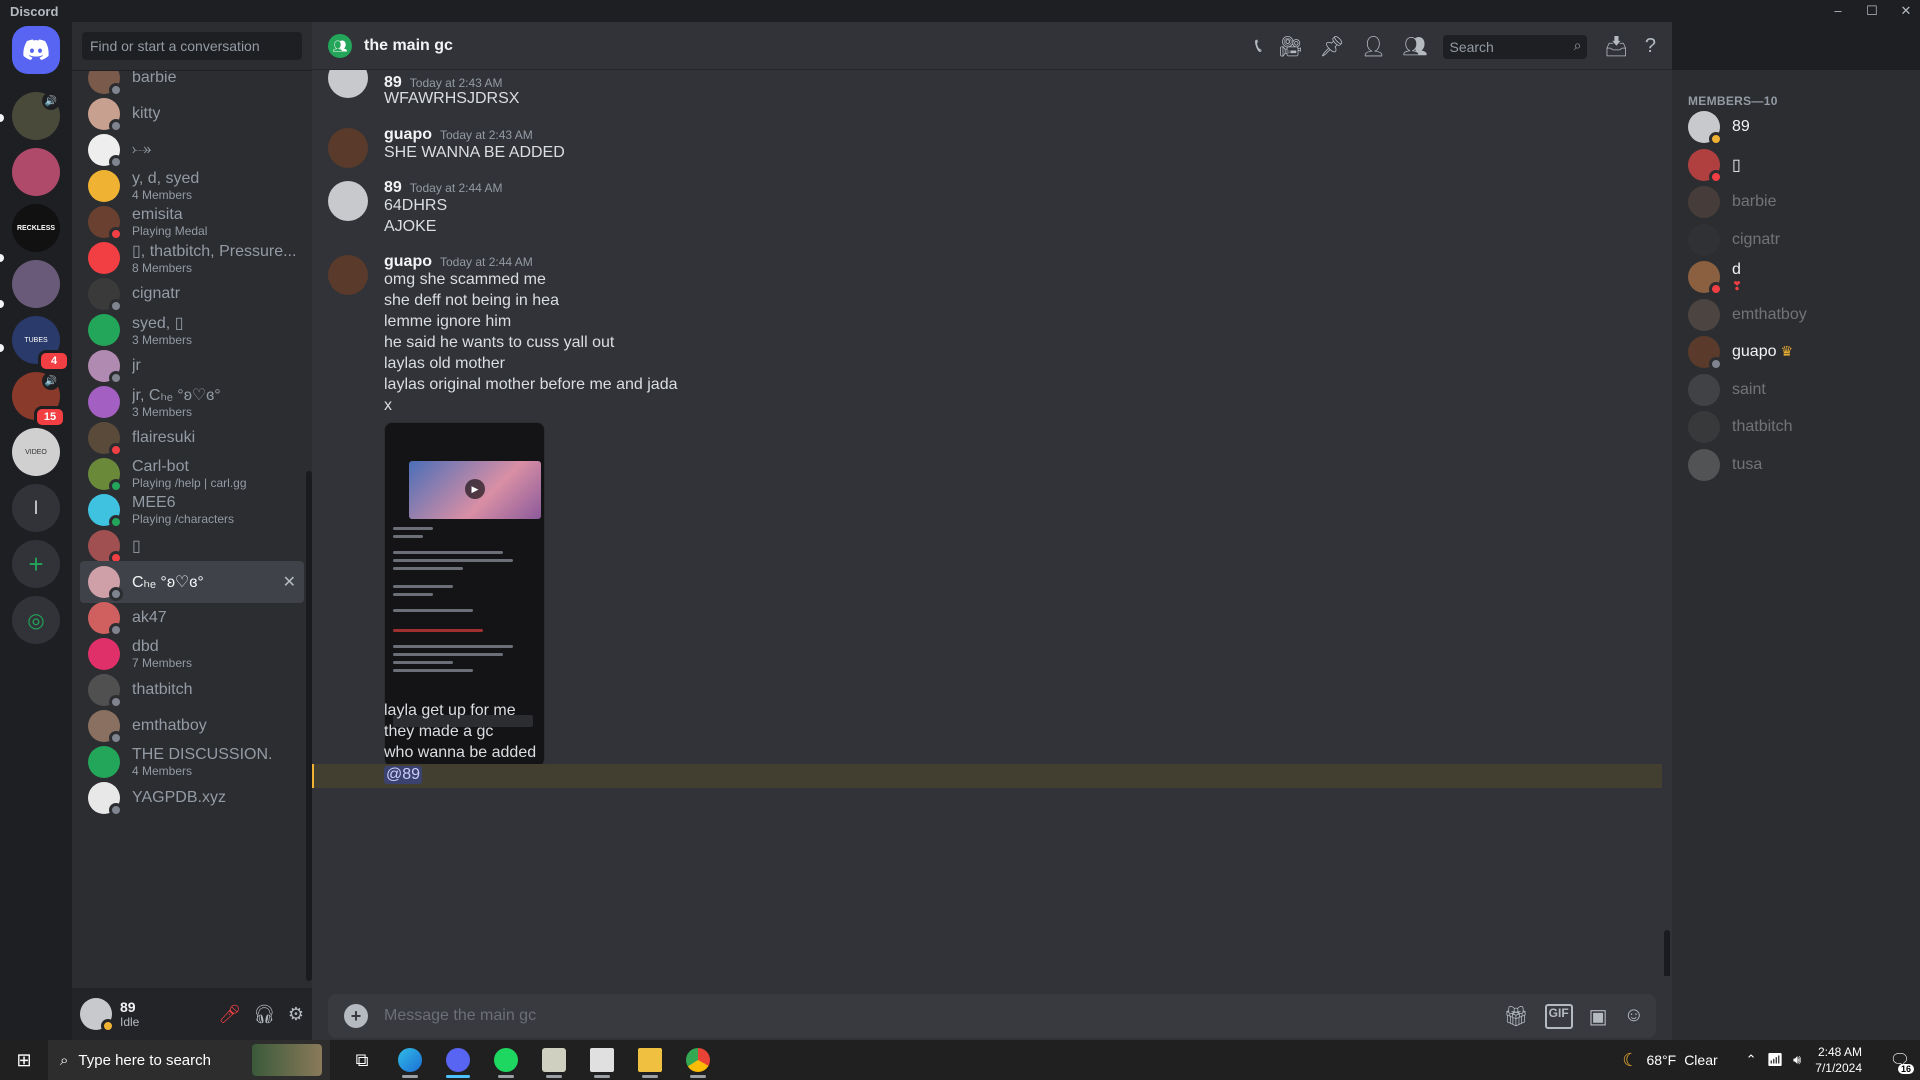 Image resolution: width=1920 pixels, height=1080 pixels. What do you see at coordinates (506, 1060) in the screenshot?
I see `spotify-icon` at bounding box center [506, 1060].